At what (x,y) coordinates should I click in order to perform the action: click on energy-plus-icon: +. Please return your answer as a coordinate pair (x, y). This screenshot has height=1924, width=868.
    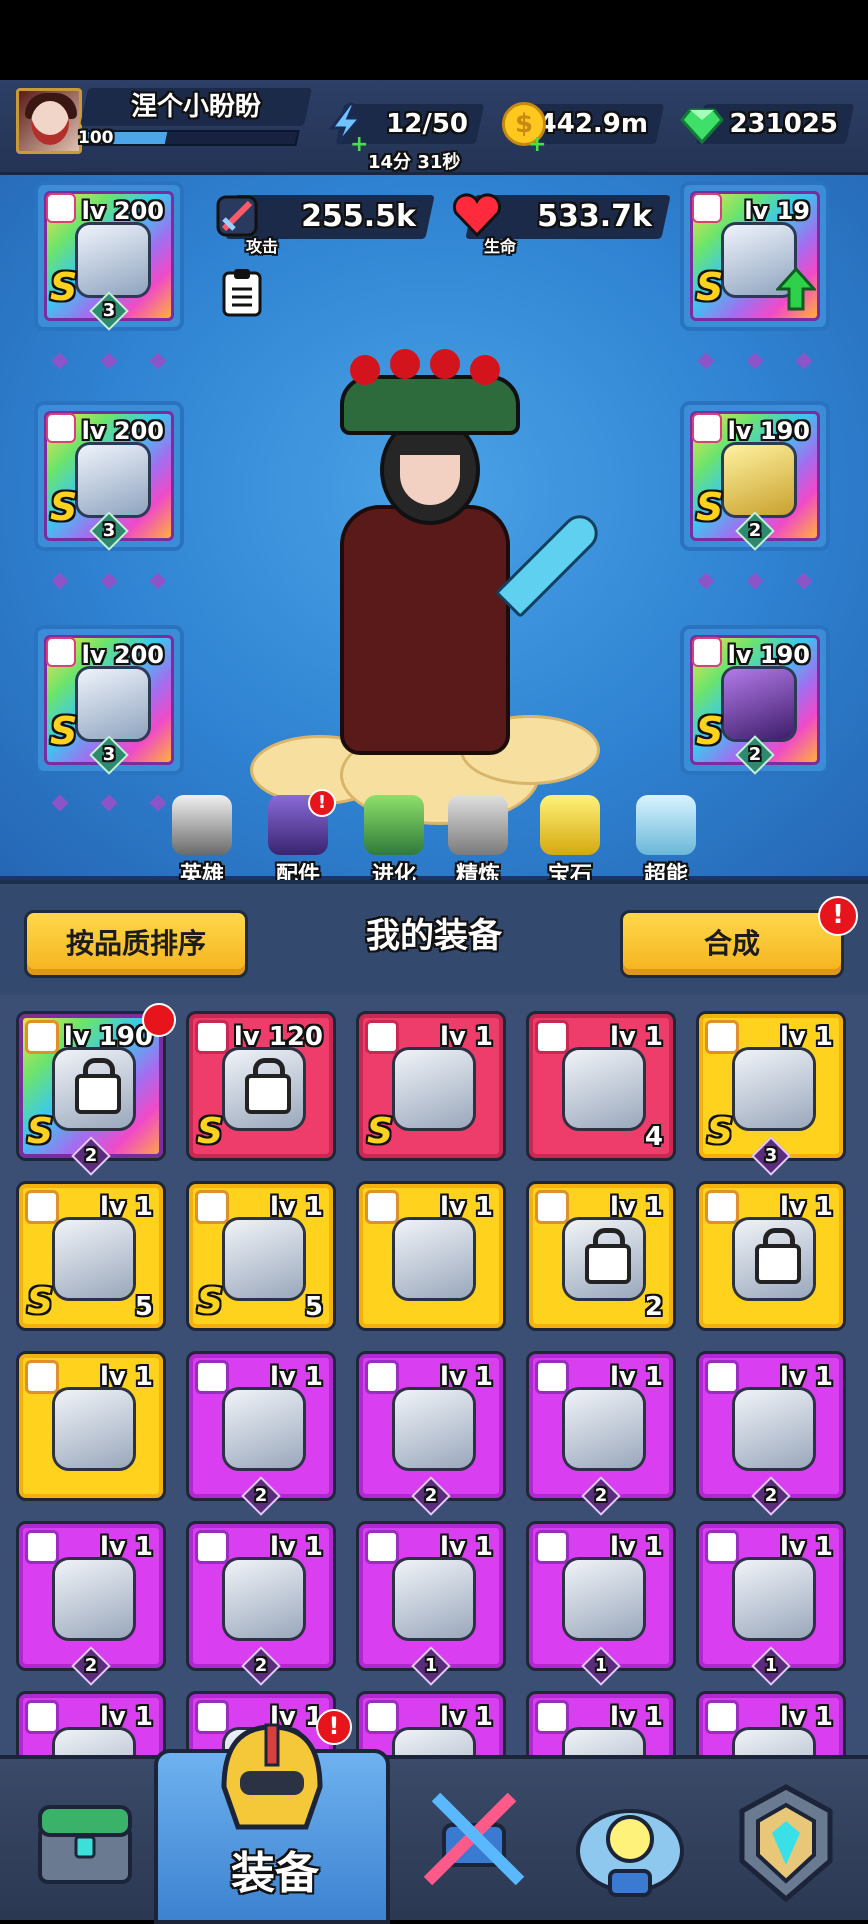
    Looking at the image, I should click on (359, 144).